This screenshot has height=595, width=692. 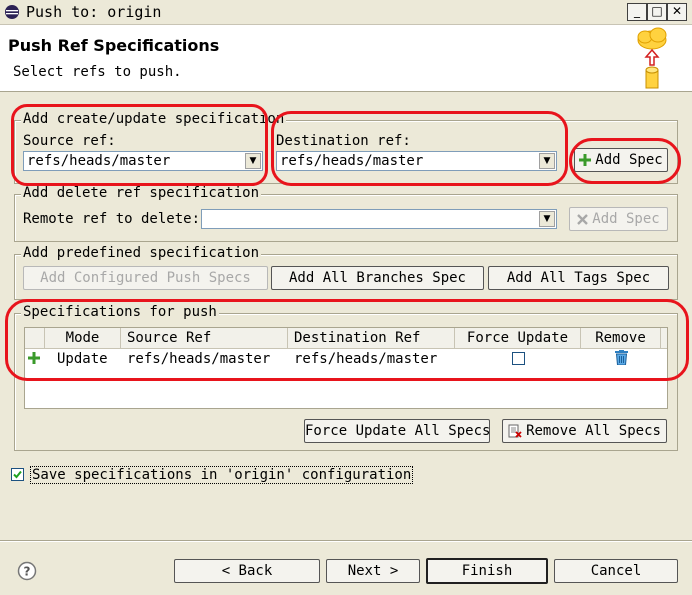 I want to click on column-header-icon, so click(x=35, y=338).